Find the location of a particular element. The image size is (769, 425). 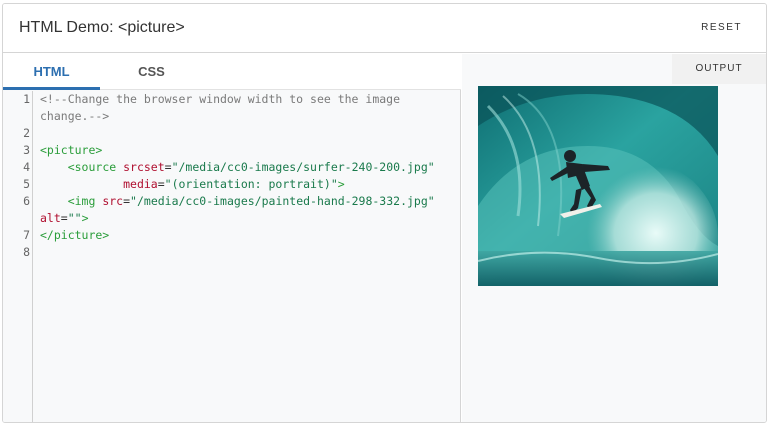

code-token: alt is located at coordinates (50, 218).